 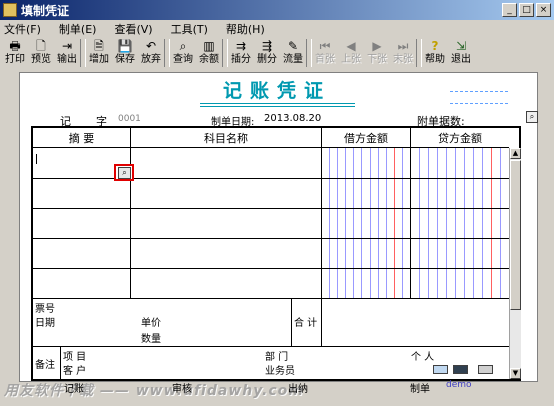 What do you see at coordinates (440, 369) in the screenshot?
I see `card-icon` at bounding box center [440, 369].